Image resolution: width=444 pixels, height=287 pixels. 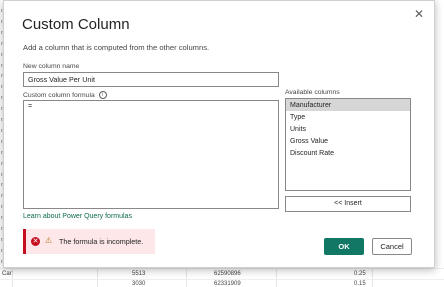 I want to click on available-column-item: Units, so click(x=348, y=129).